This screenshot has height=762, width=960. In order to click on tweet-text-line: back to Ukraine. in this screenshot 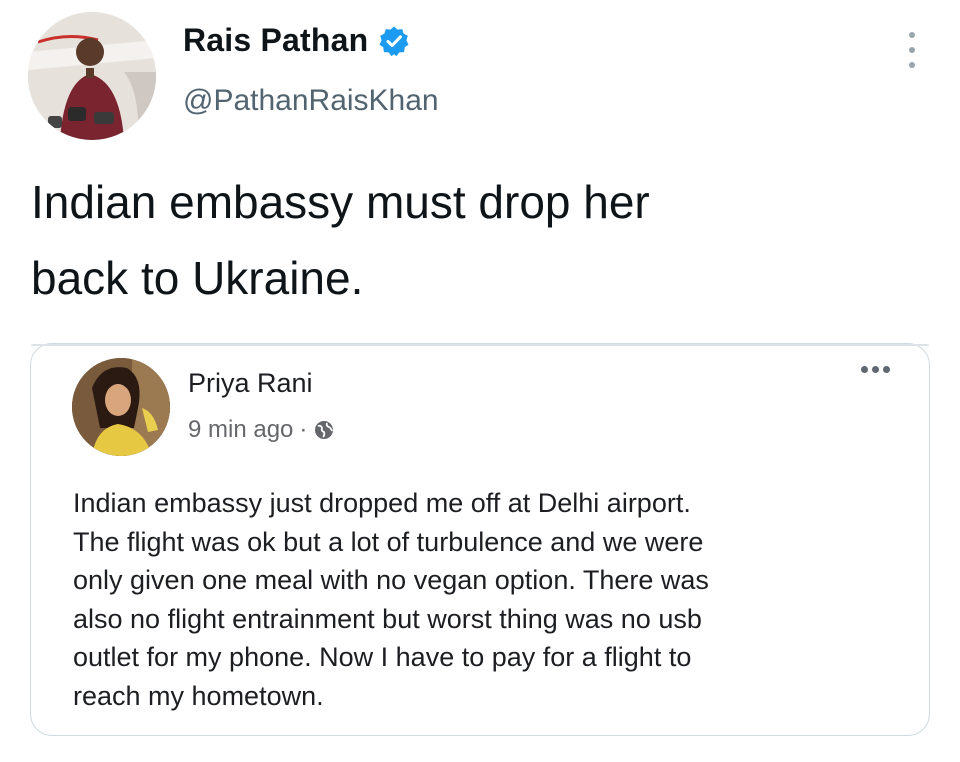, I will do `click(197, 278)`.